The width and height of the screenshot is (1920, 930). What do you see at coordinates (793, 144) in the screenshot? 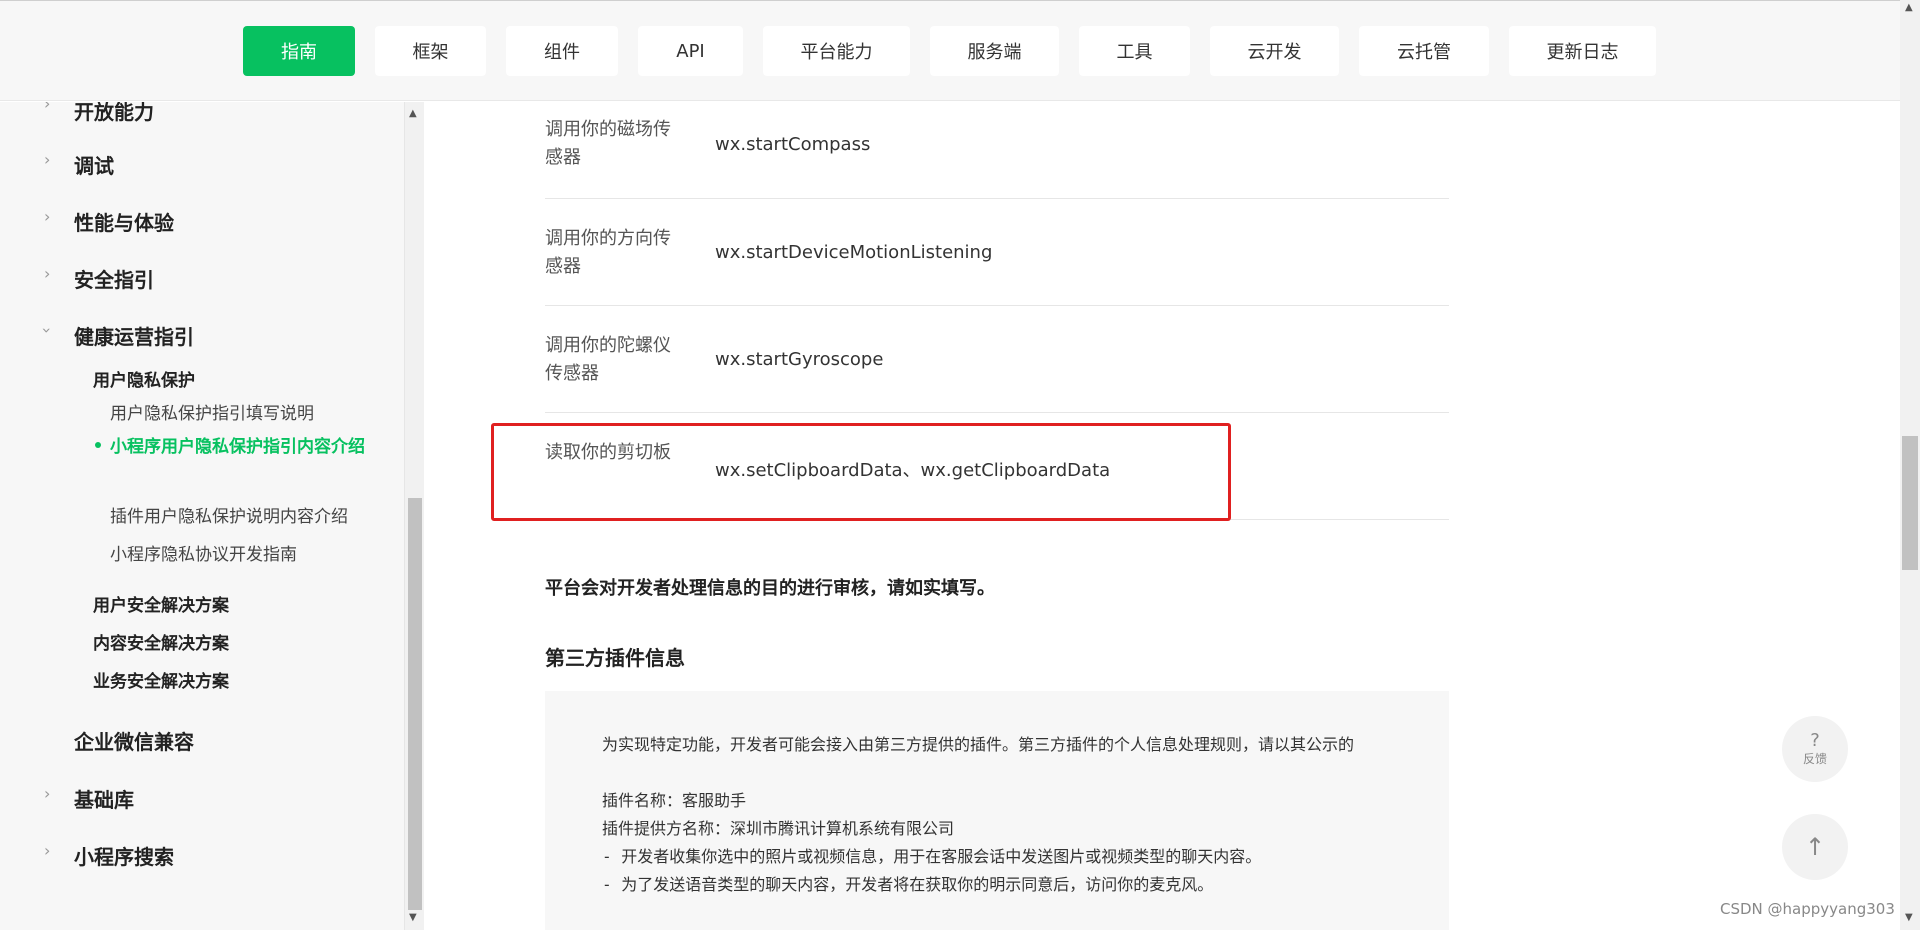
I see `api-name: wx.startCompass` at bounding box center [793, 144].